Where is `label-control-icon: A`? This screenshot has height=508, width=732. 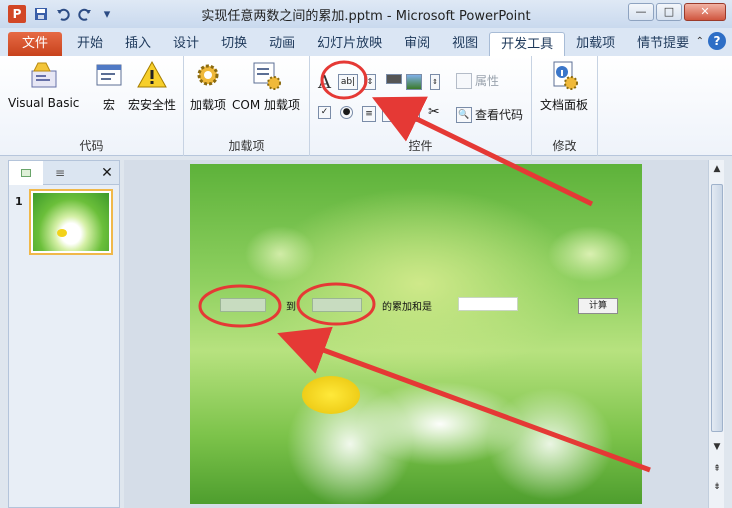
label-control-icon: A is located at coordinates (324, 82).